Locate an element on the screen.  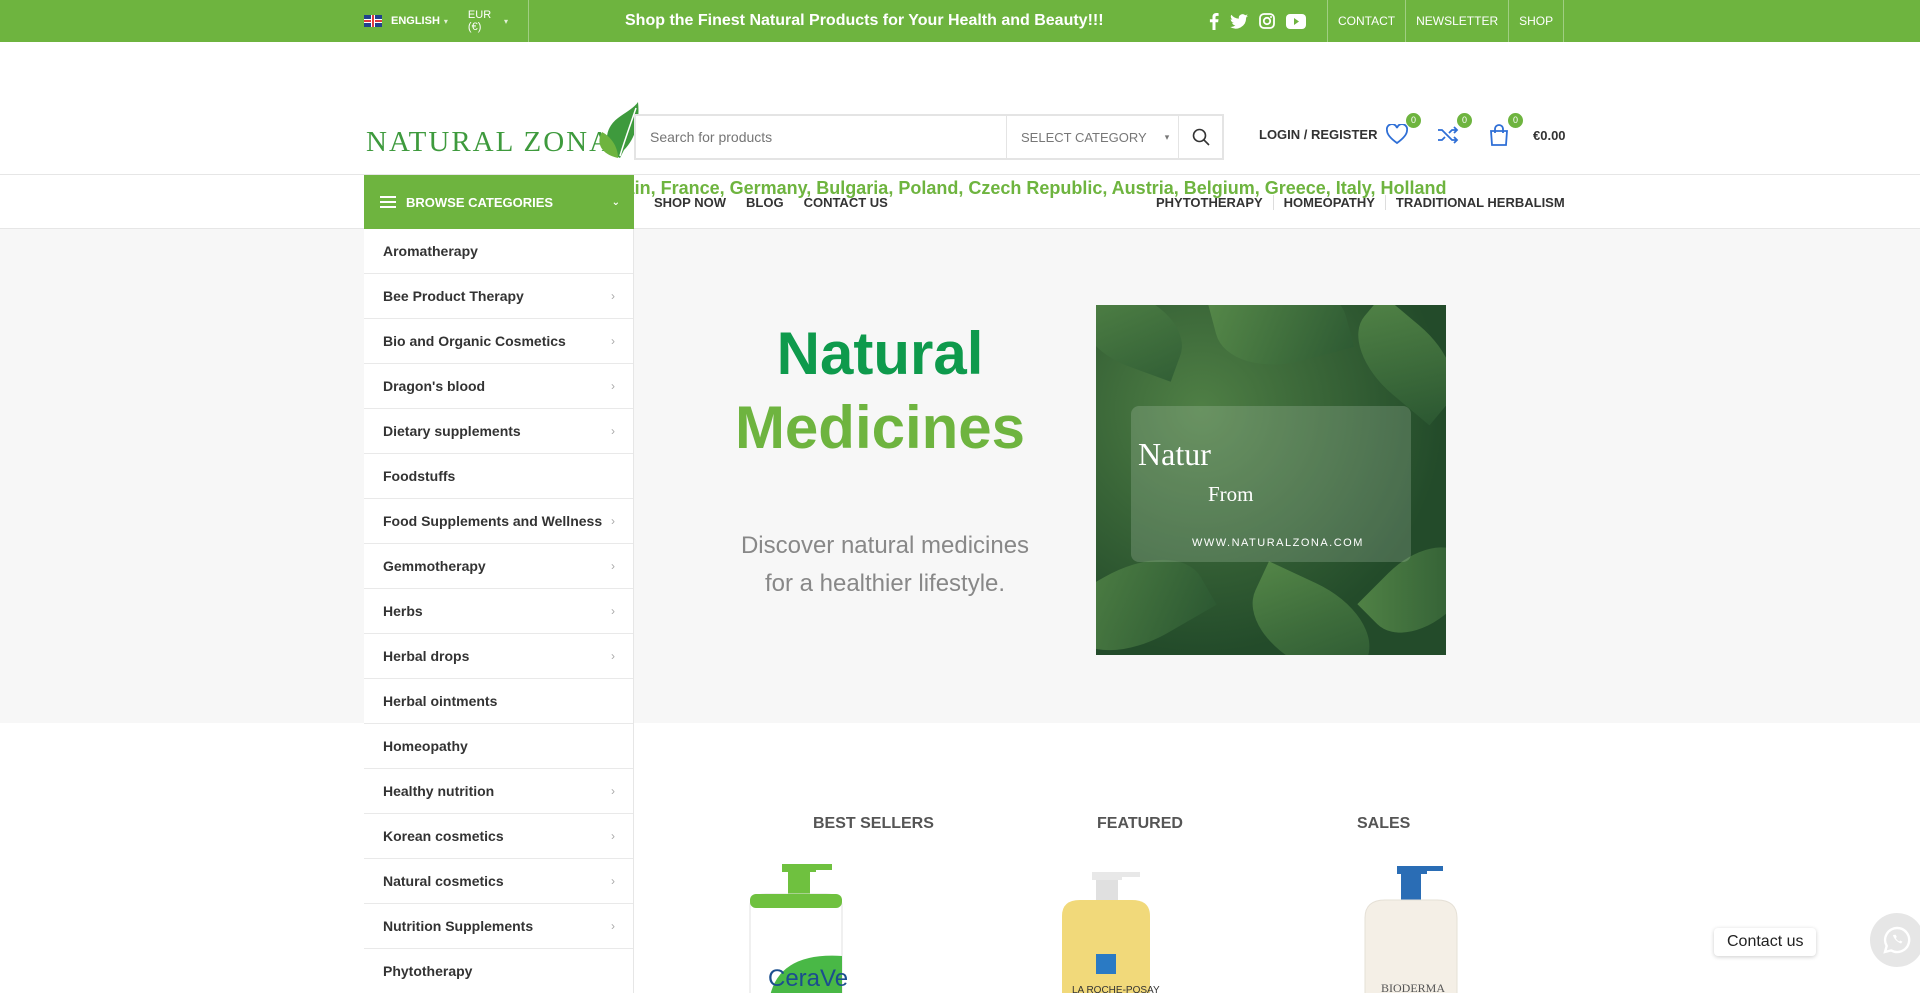
category-label: Nutrition Supplements is located at coordinates (458, 926).